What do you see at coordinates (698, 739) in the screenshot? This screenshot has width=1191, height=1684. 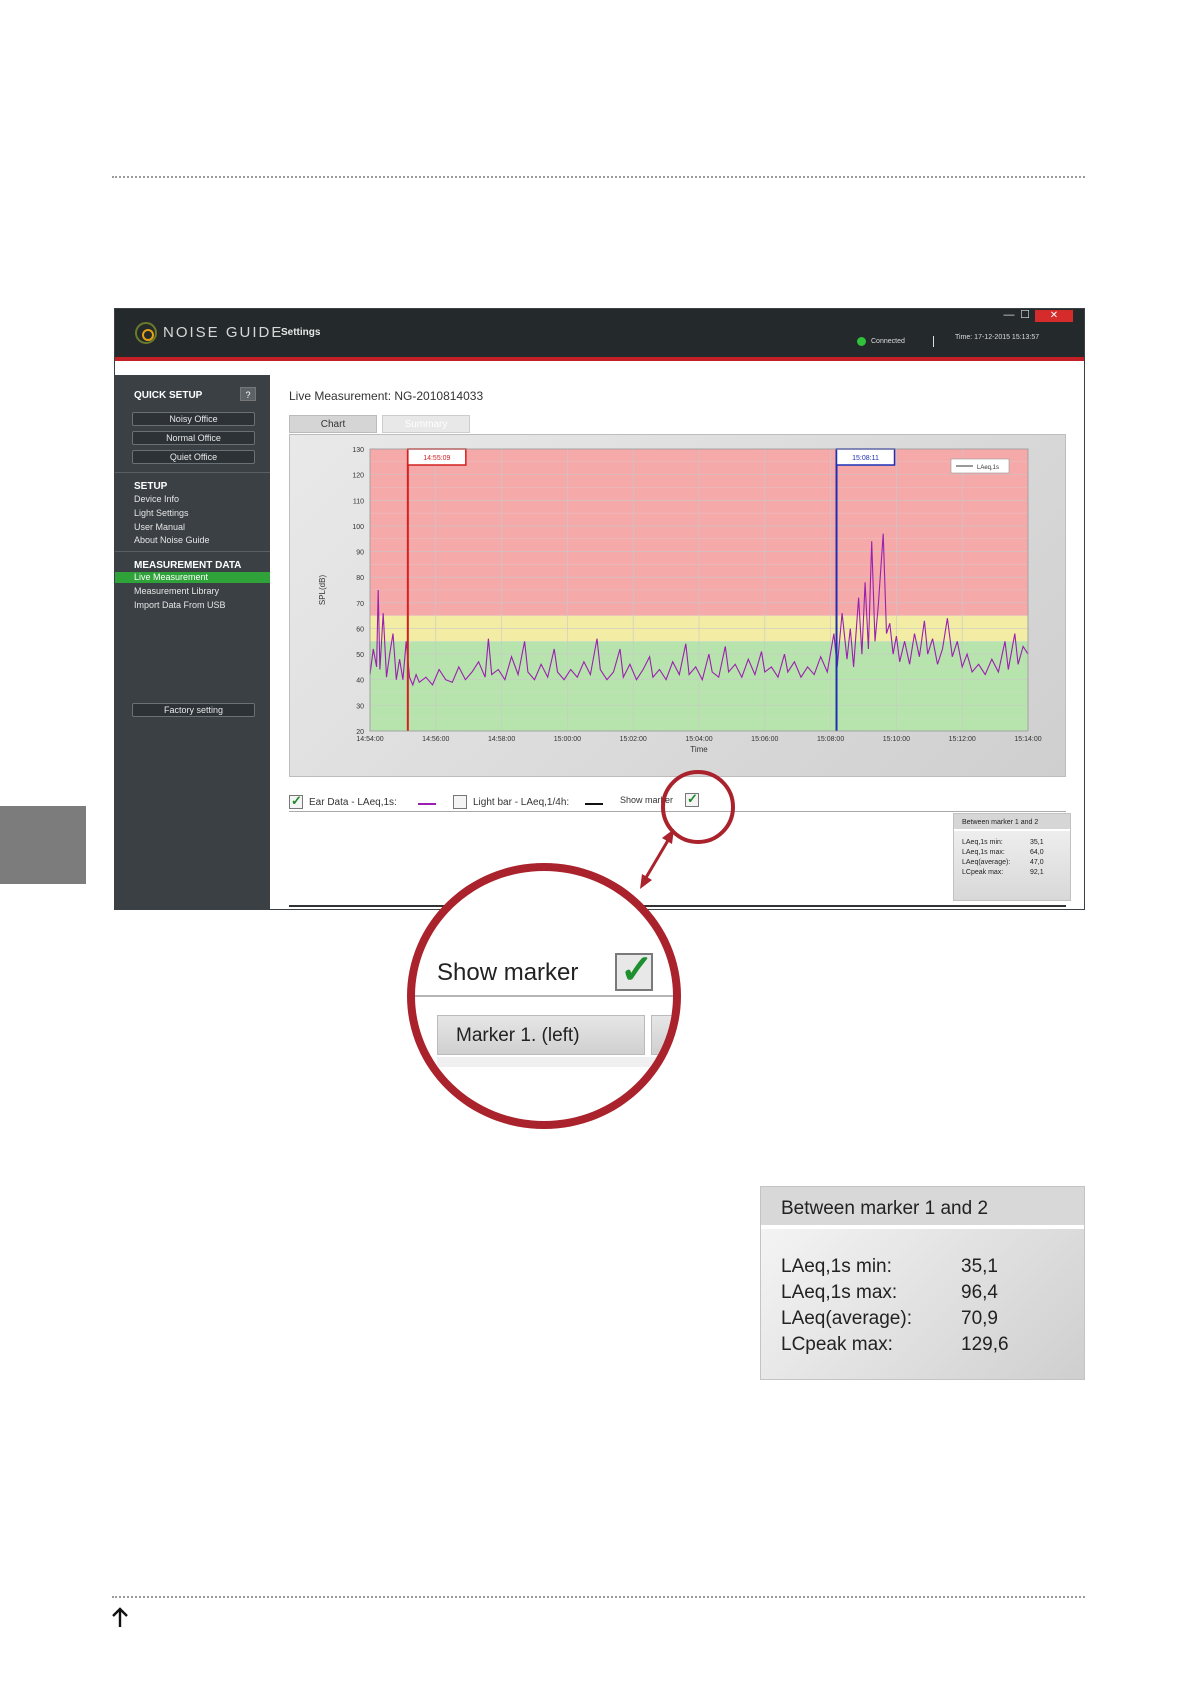 I see `x-tick-label: 15:04:00` at bounding box center [698, 739].